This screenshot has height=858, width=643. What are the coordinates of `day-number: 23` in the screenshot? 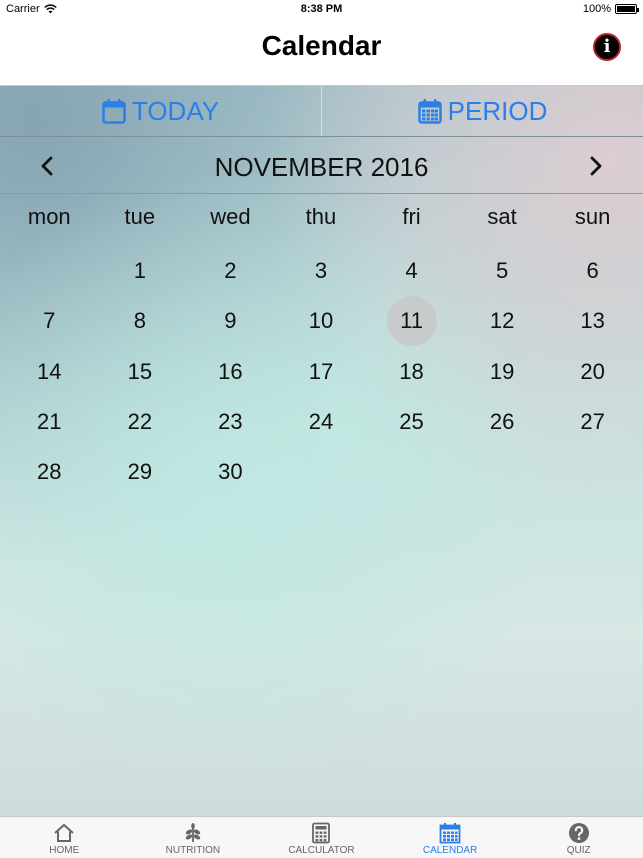 It's located at (230, 422).